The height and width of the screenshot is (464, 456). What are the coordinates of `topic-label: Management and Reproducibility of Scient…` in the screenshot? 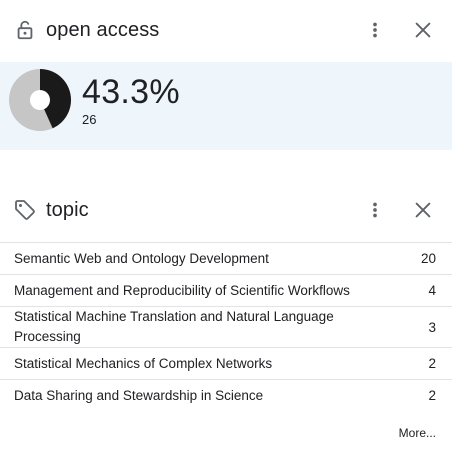 It's located at (182, 290).